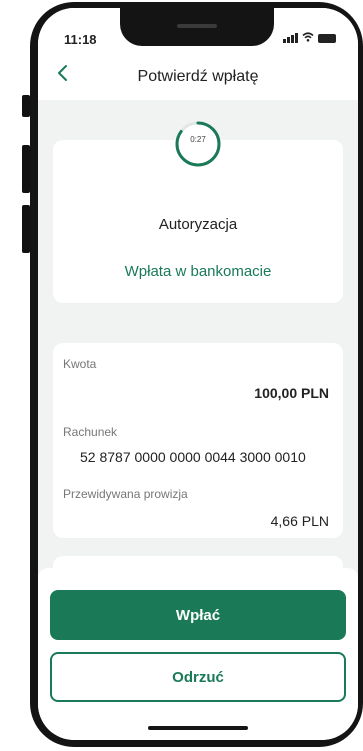 The width and height of the screenshot is (363, 751). I want to click on notch, so click(197, 27).